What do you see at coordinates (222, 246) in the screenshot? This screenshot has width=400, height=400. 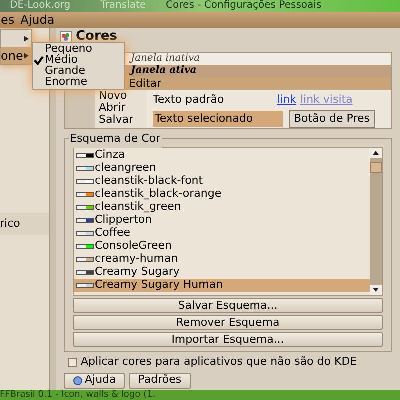 I see `scheme-item: ConsoleGreen` at bounding box center [222, 246].